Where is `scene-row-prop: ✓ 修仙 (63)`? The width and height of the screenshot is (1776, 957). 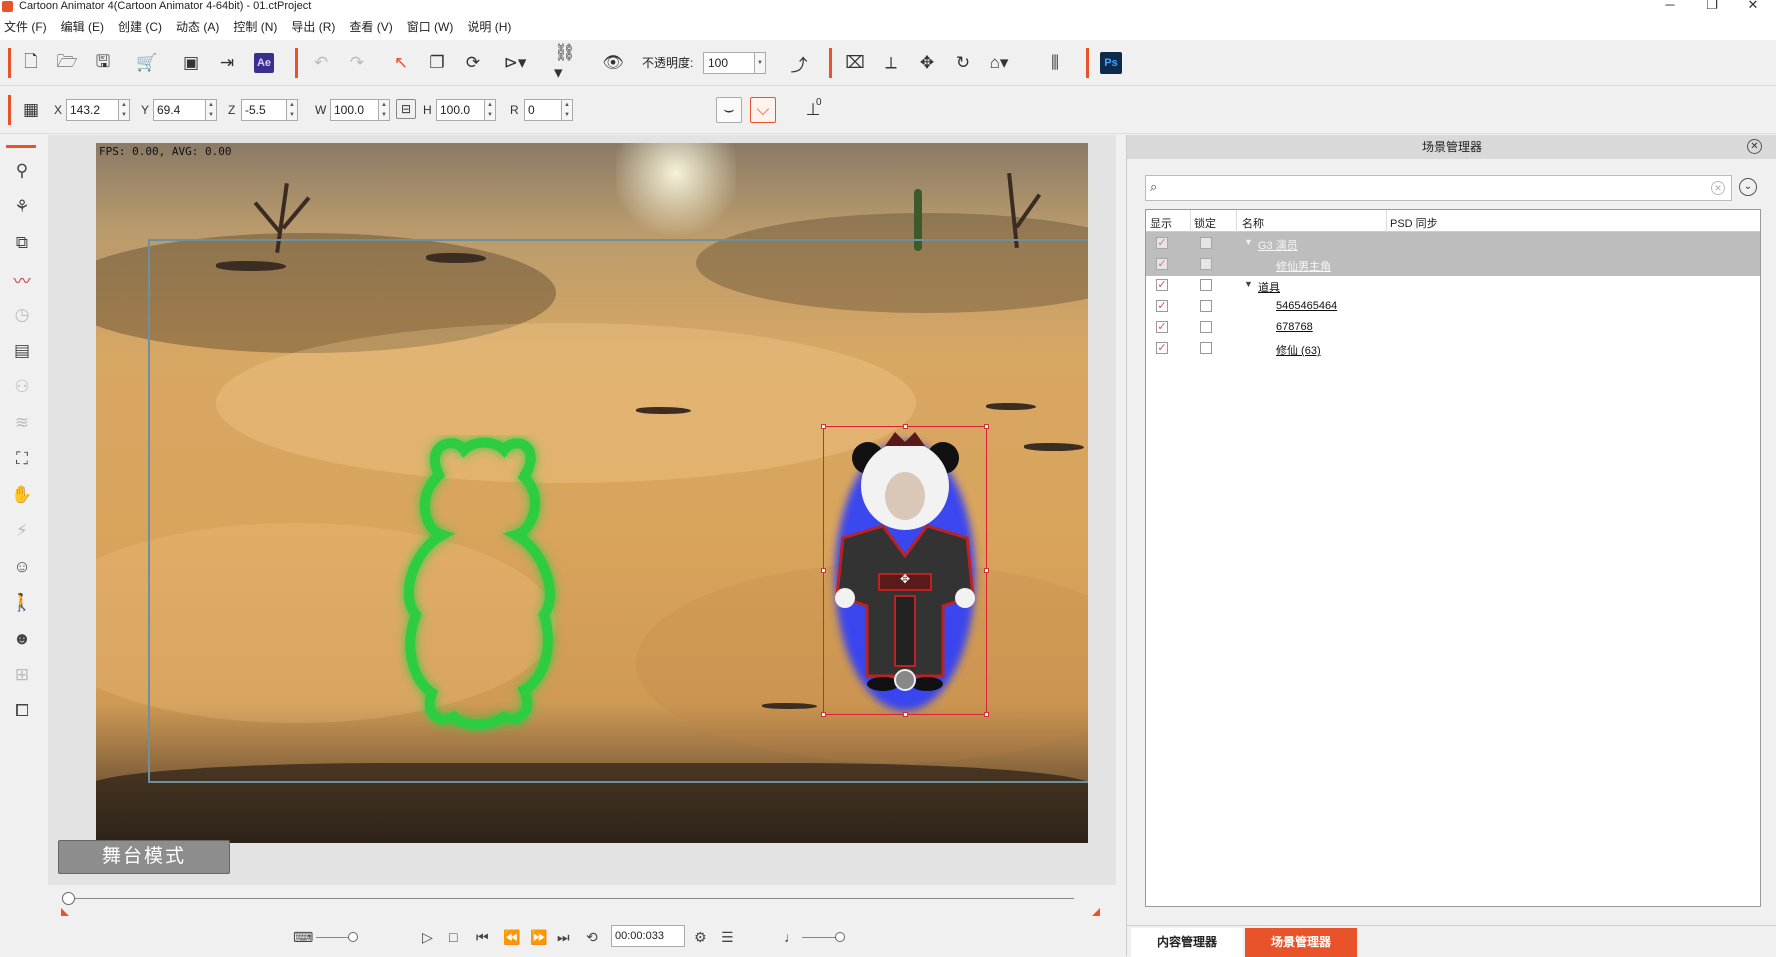
scene-row-prop: ✓ 修仙 (63) is located at coordinates (1453, 348).